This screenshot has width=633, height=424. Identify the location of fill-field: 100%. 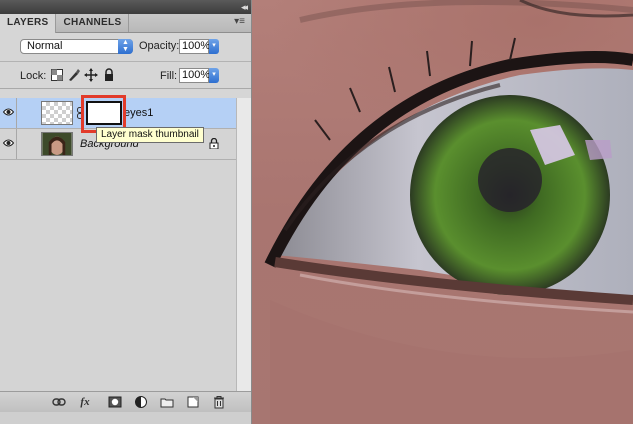
(194, 75).